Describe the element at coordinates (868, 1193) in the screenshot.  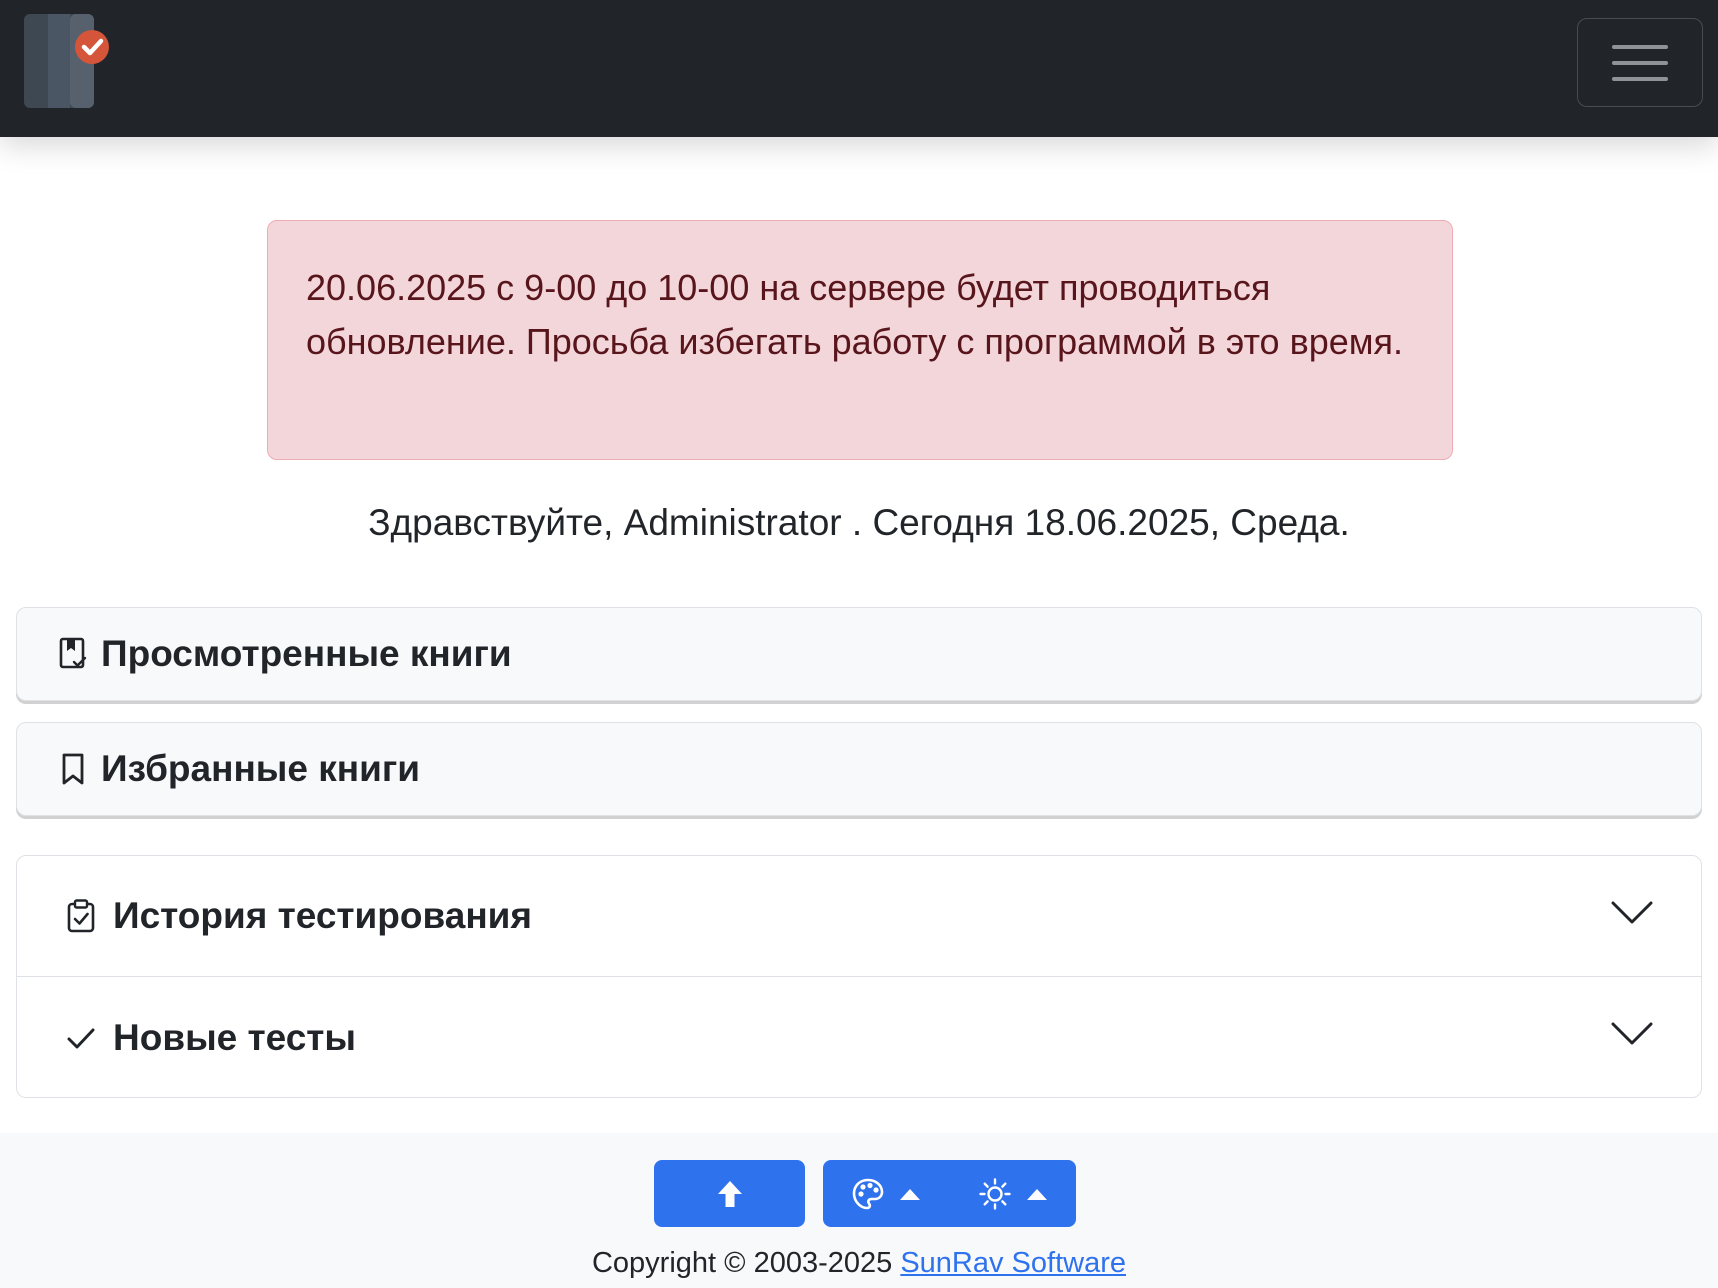
I see `palette-icon` at that location.